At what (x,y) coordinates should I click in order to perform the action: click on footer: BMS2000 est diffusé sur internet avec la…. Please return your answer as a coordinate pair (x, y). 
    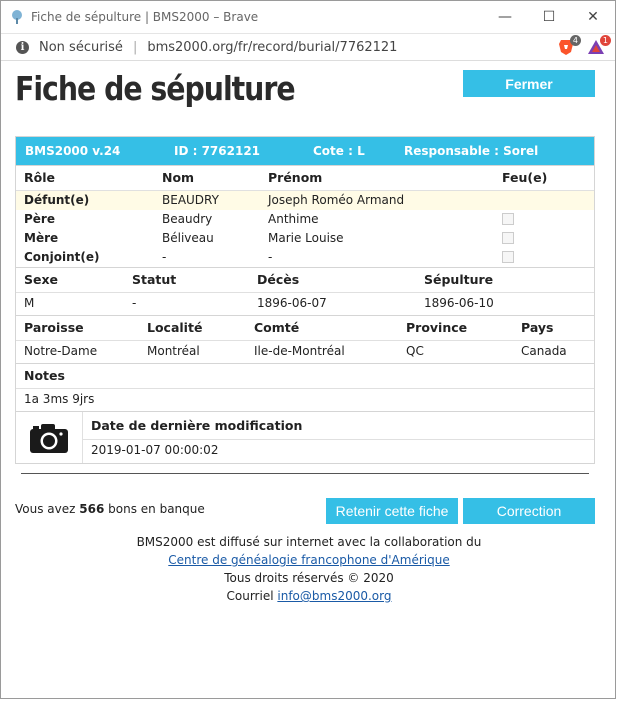
    Looking at the image, I should click on (309, 569).